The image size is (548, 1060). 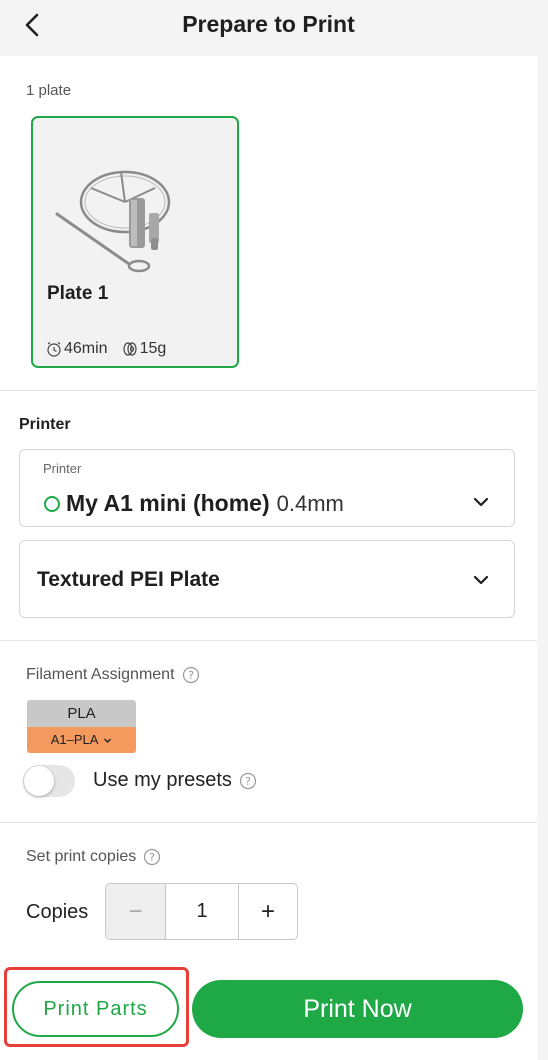 What do you see at coordinates (100, 674) in the screenshot?
I see `filament-label-text: Filament Assignment` at bounding box center [100, 674].